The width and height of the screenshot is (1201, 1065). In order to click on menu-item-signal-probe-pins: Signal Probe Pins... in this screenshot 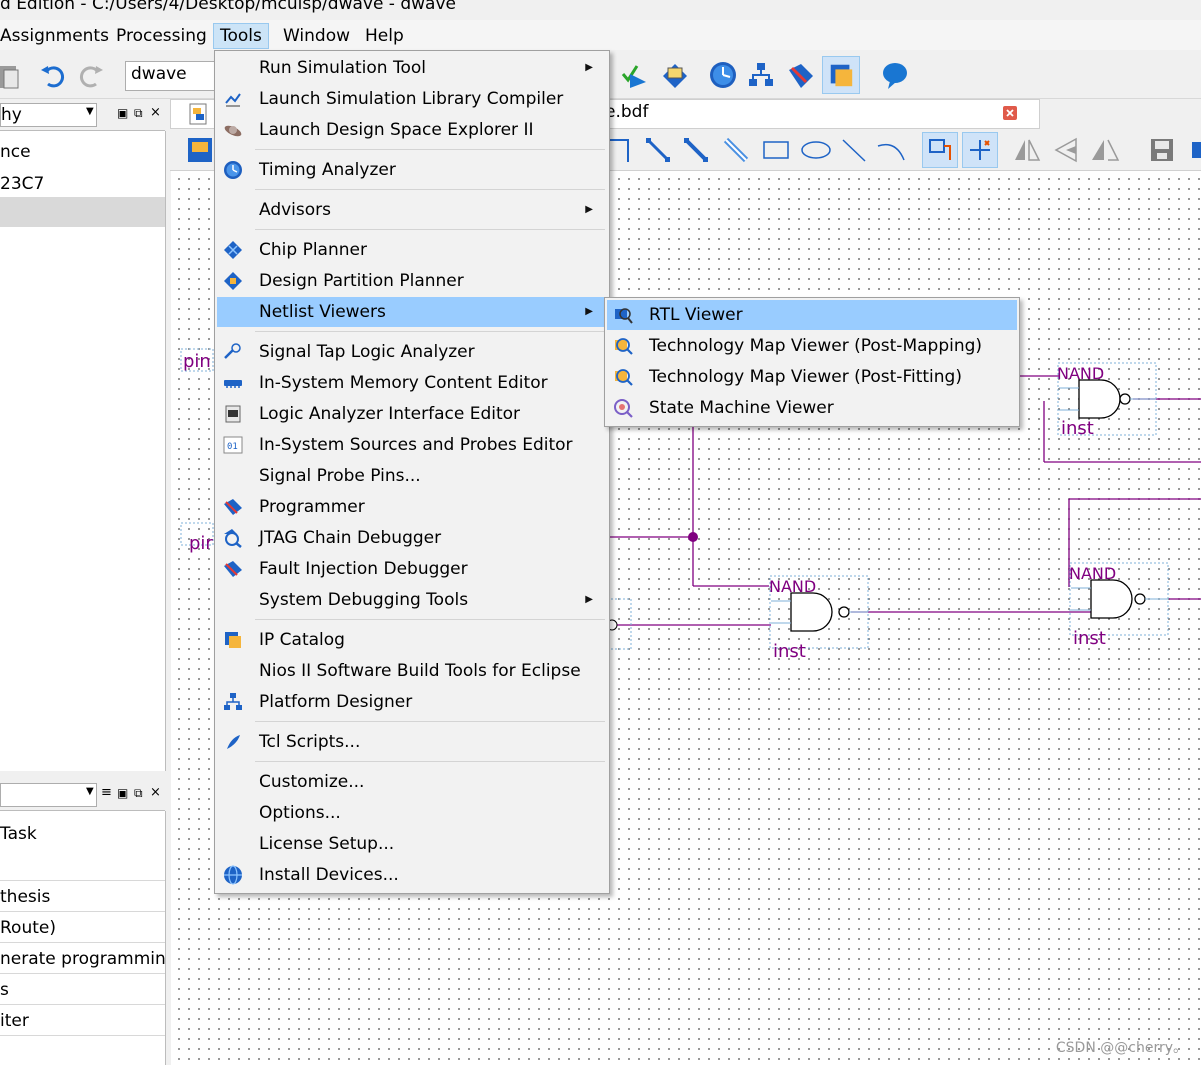, I will do `click(412, 476)`.